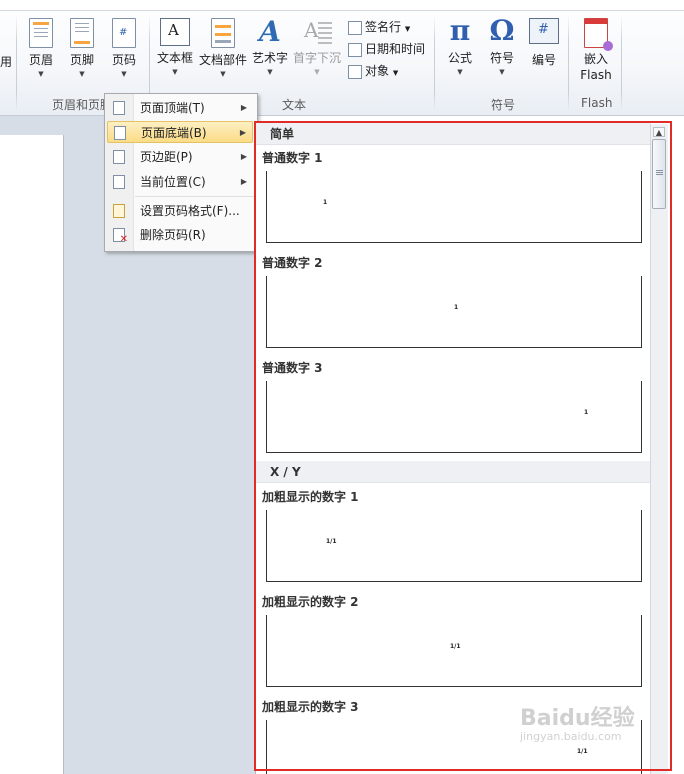 The width and height of the screenshot is (684, 774). Describe the element at coordinates (453, 134) in the screenshot. I see `gallery-section-header: 简单` at that location.